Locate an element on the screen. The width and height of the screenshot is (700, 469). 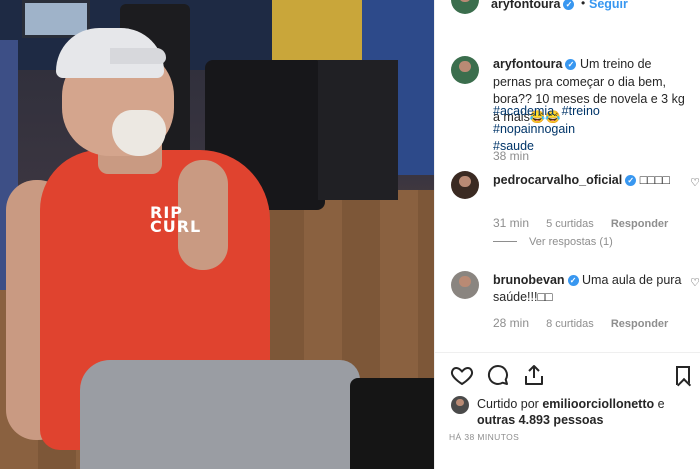
hashtag: #nopainnogain is located at coordinates (534, 129).